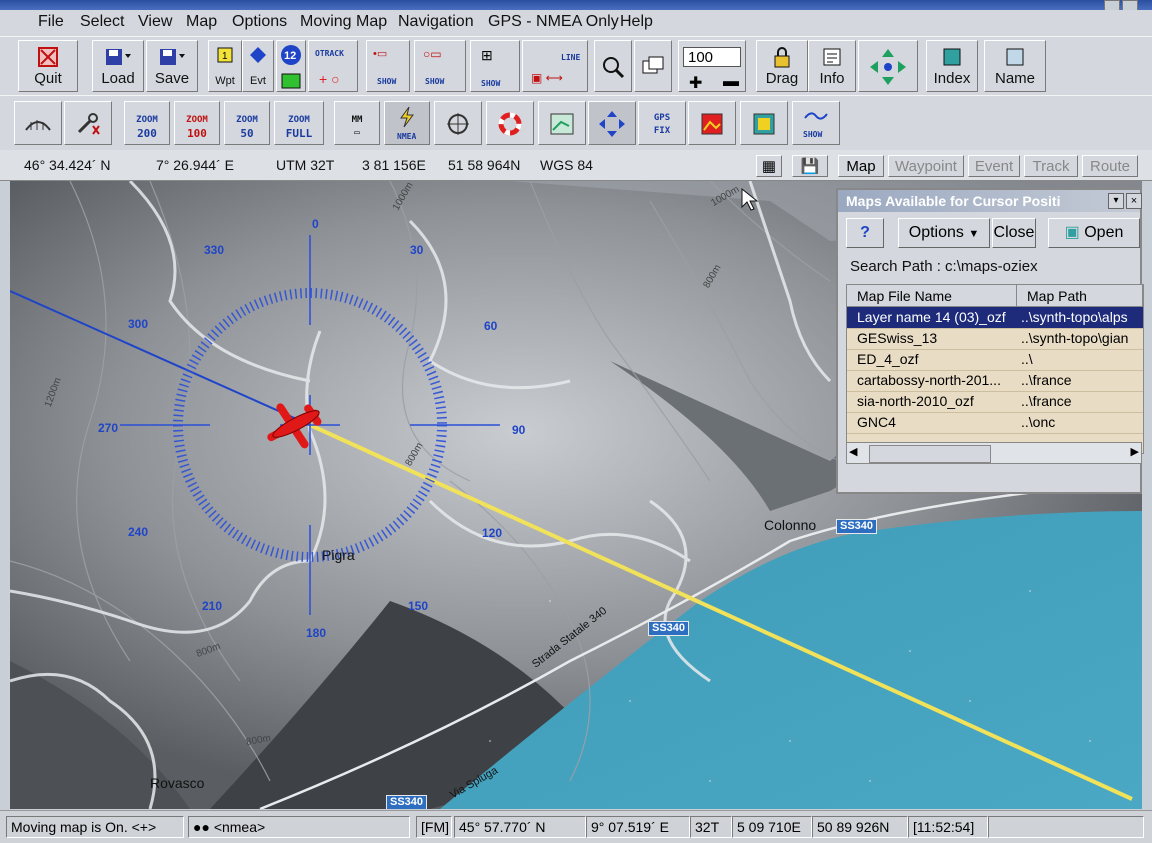 This screenshot has width=1152, height=843. Describe the element at coordinates (816, 117) in the screenshot. I see `wave-icon` at that location.